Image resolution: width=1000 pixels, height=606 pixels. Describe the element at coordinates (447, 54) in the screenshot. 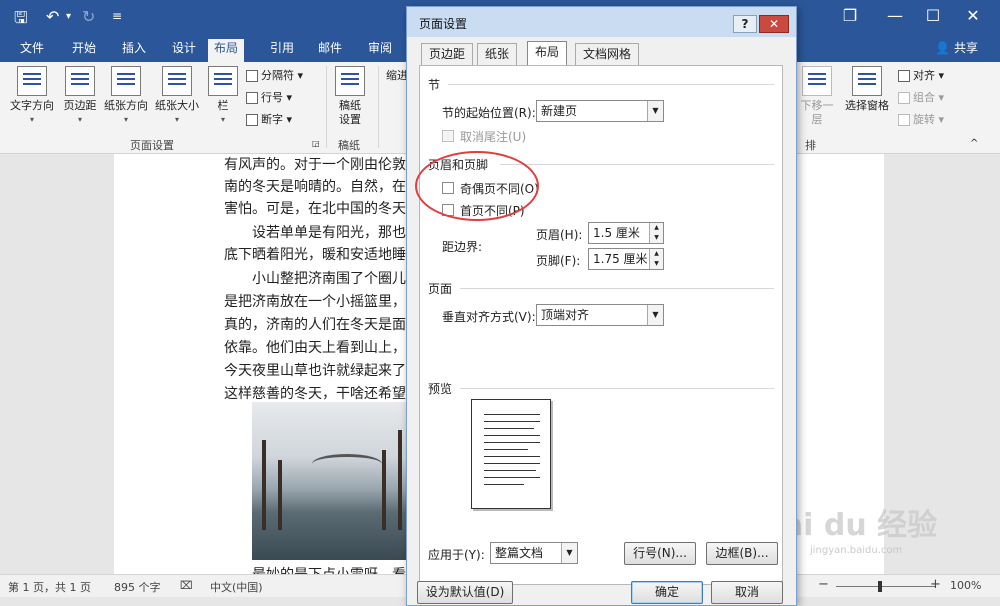

I see `tab-margins: 页边距` at that location.